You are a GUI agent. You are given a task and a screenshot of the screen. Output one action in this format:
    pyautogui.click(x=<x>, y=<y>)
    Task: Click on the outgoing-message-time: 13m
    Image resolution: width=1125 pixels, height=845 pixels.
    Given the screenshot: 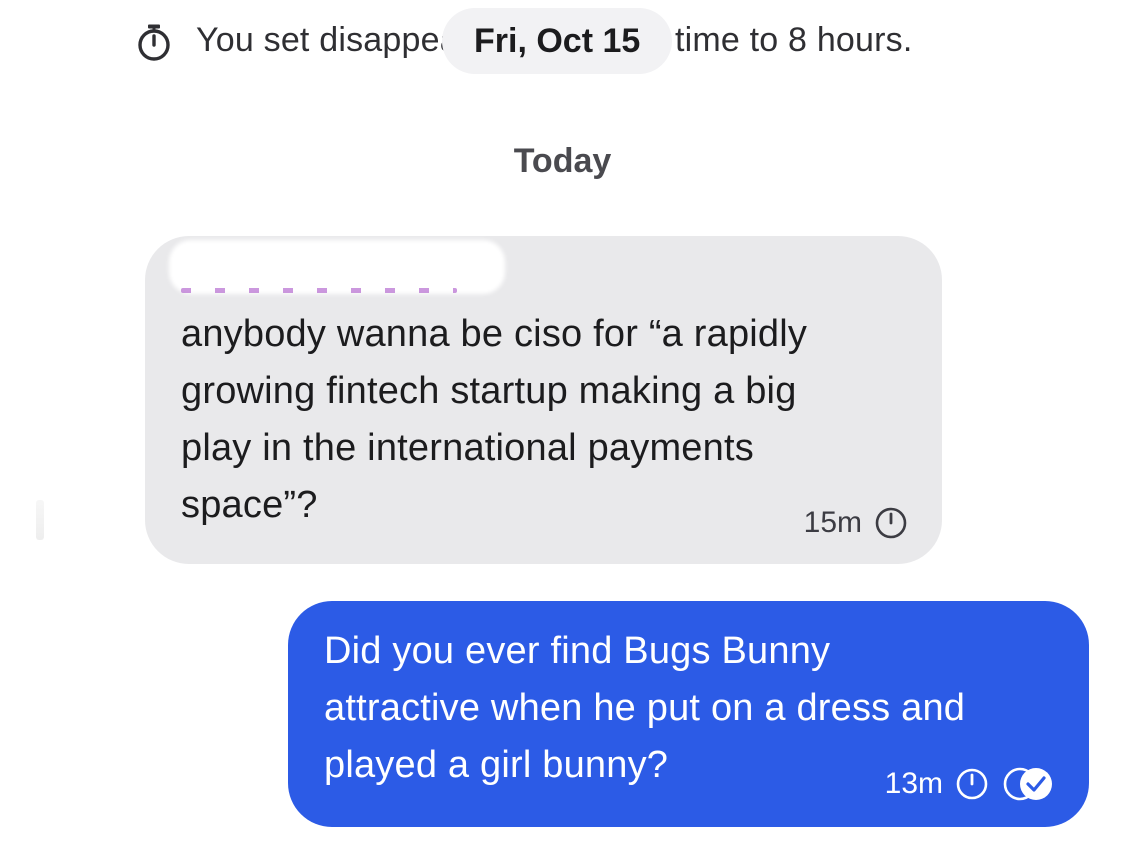 What is the action you would take?
    pyautogui.click(x=913, y=783)
    